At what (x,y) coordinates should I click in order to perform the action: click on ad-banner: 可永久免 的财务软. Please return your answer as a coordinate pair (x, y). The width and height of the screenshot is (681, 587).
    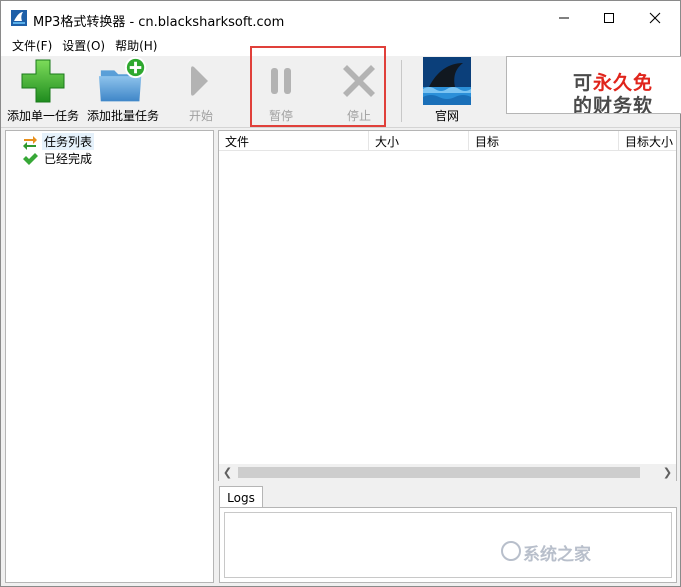
    Looking at the image, I should click on (593, 85).